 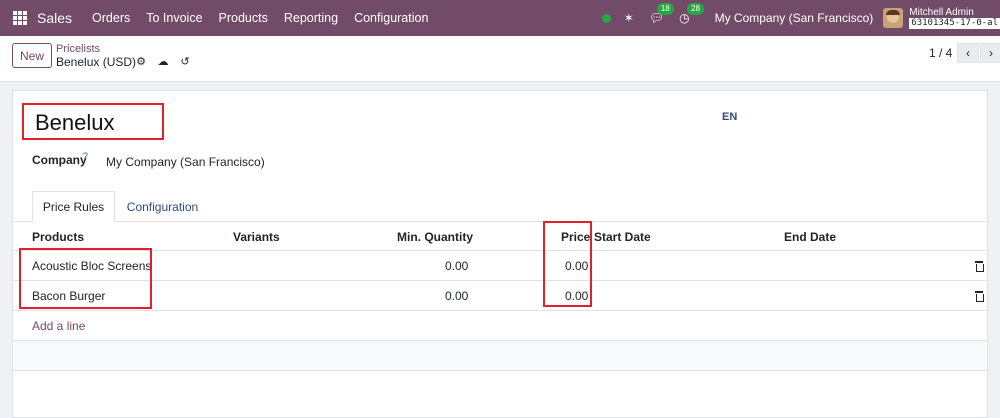 I want to click on help-tooltip-icon: ?, so click(x=85, y=156).